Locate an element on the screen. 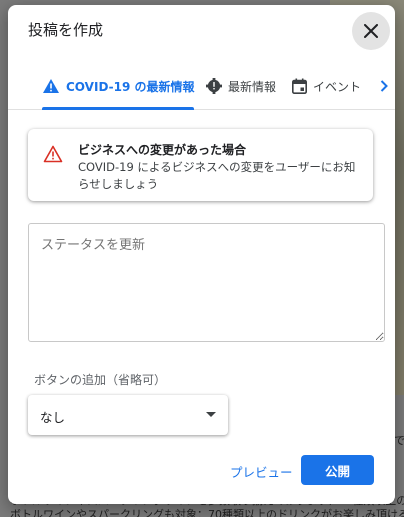  tab-label: COVID-19 の最新情報 is located at coordinates (130, 86).